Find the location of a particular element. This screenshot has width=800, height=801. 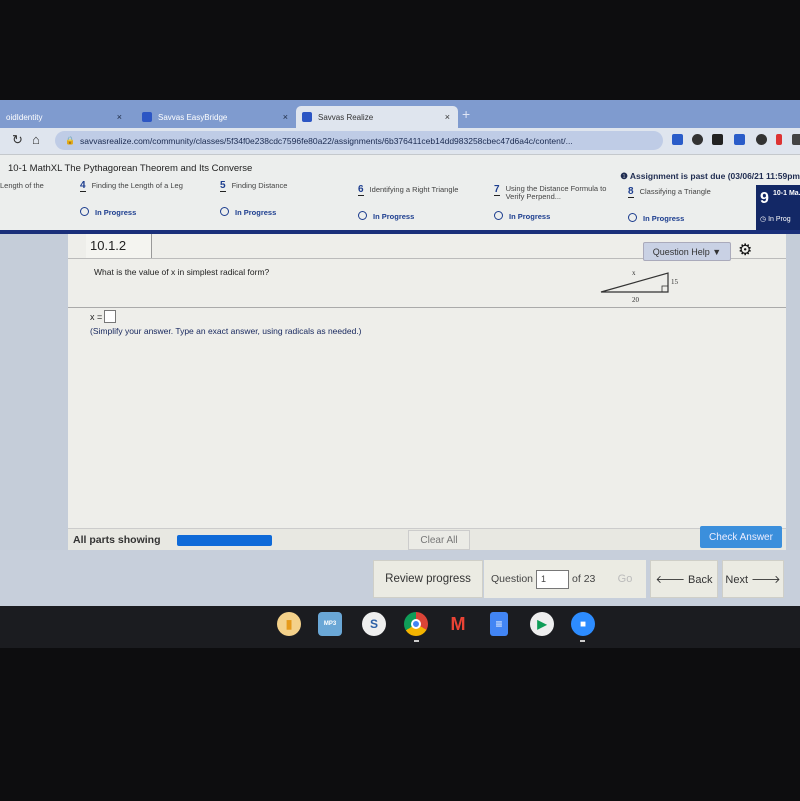

chrome-app-icon is located at coordinates (416, 624).